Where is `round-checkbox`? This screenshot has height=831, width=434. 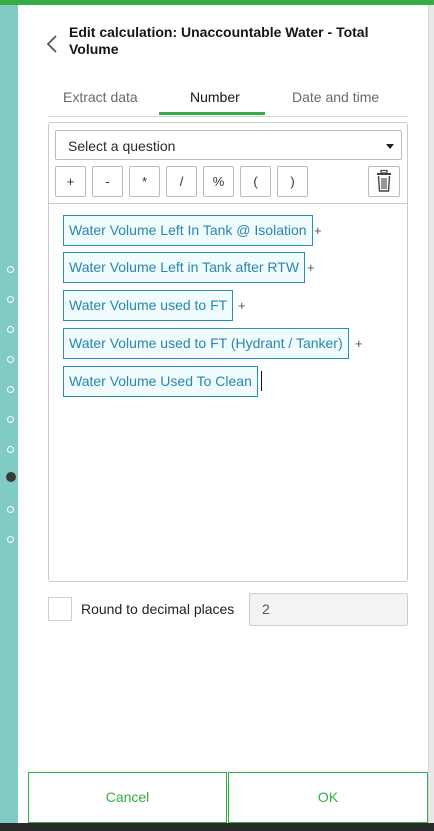
round-checkbox is located at coordinates (60, 609).